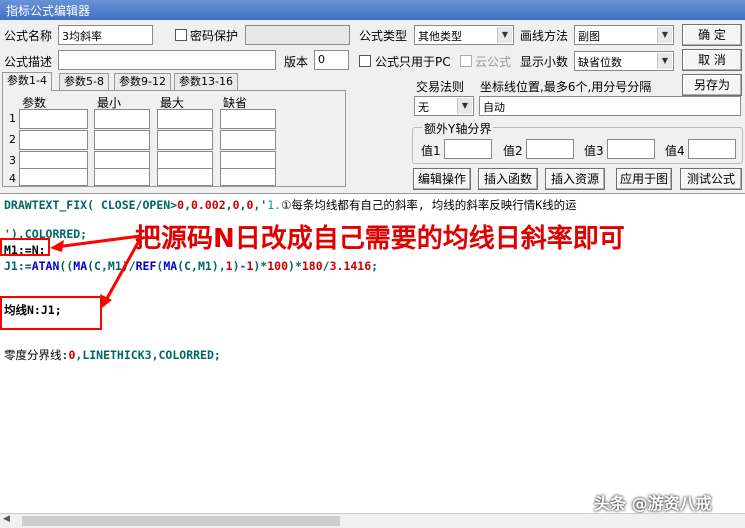 This screenshot has width=745, height=528. I want to click on pc-only-label: 公式只用于PC, so click(413, 62).